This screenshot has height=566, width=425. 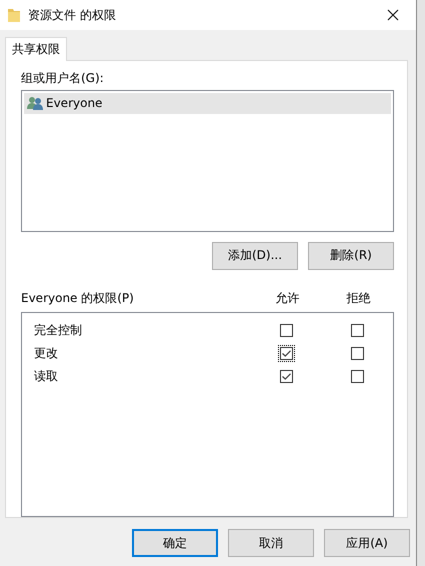 What do you see at coordinates (58, 330) in the screenshot?
I see `permission-name: 完全控制` at bounding box center [58, 330].